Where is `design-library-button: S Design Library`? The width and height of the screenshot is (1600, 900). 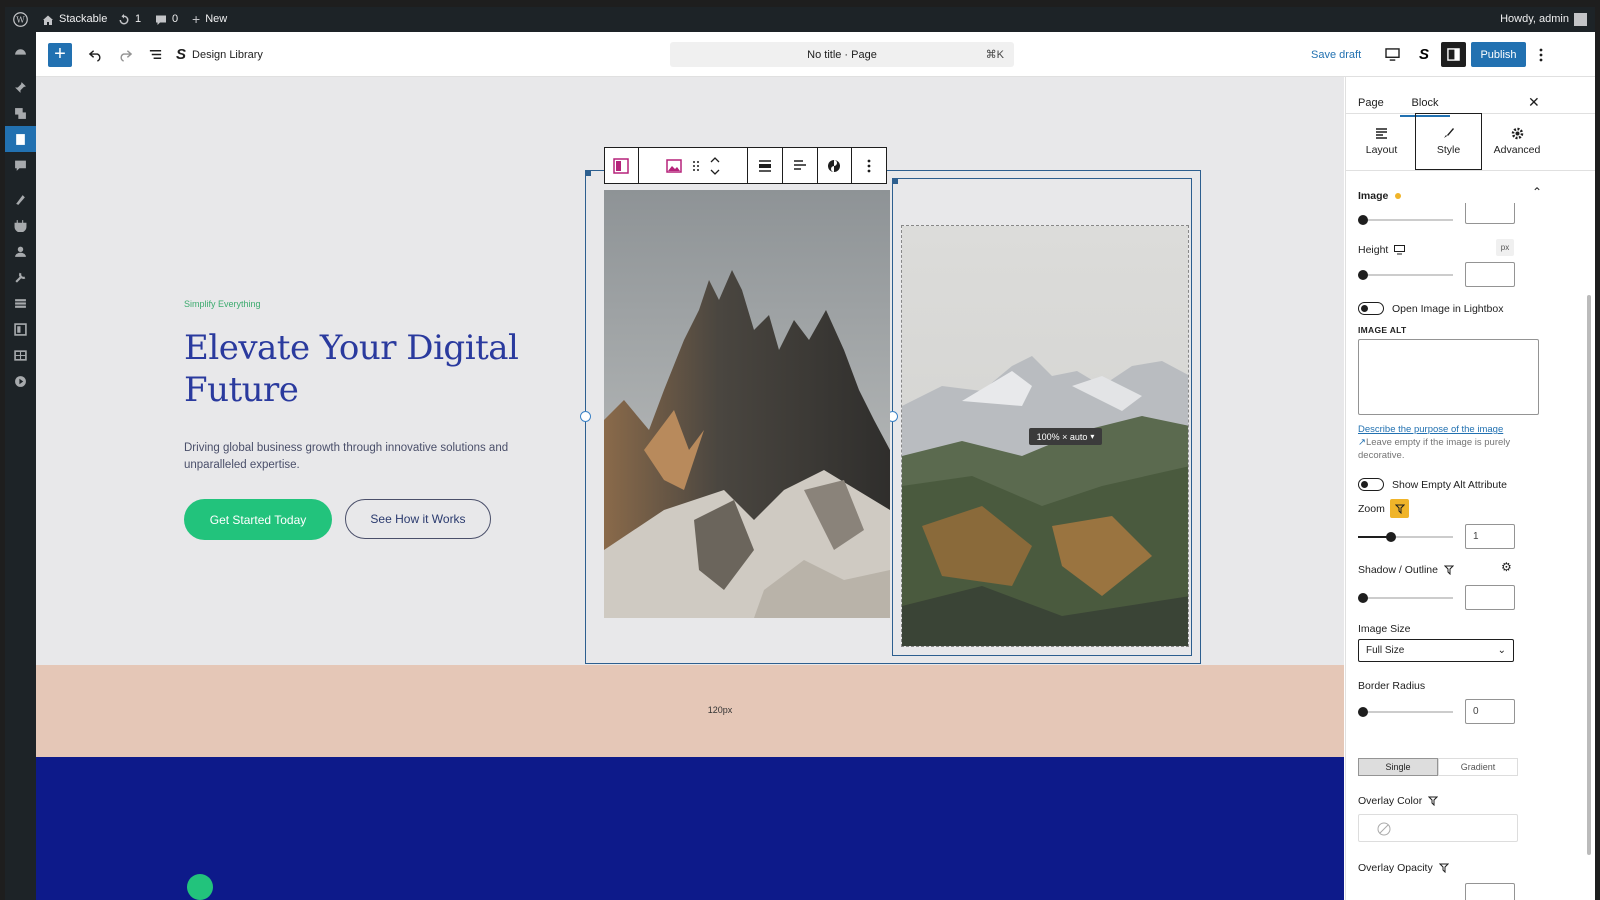 design-library-button: S Design Library is located at coordinates (219, 54).